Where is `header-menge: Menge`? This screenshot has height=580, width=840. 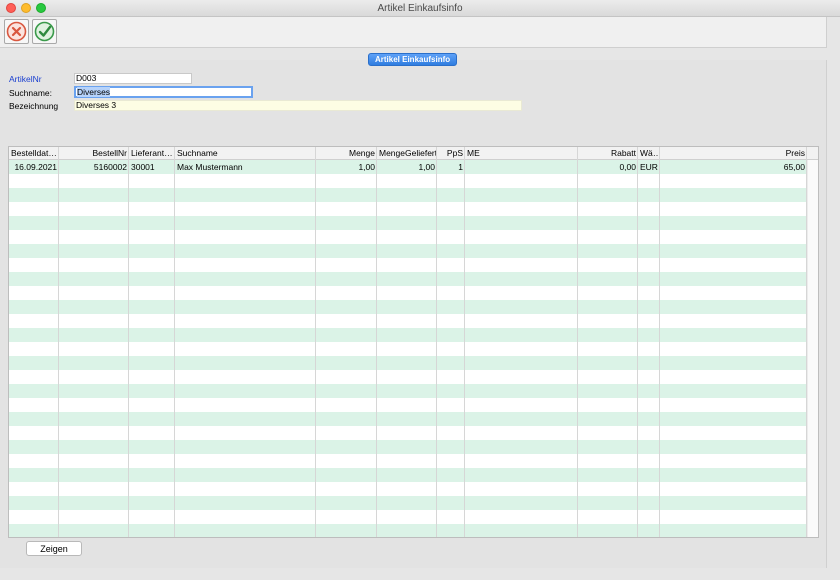 header-menge: Menge is located at coordinates (346, 153).